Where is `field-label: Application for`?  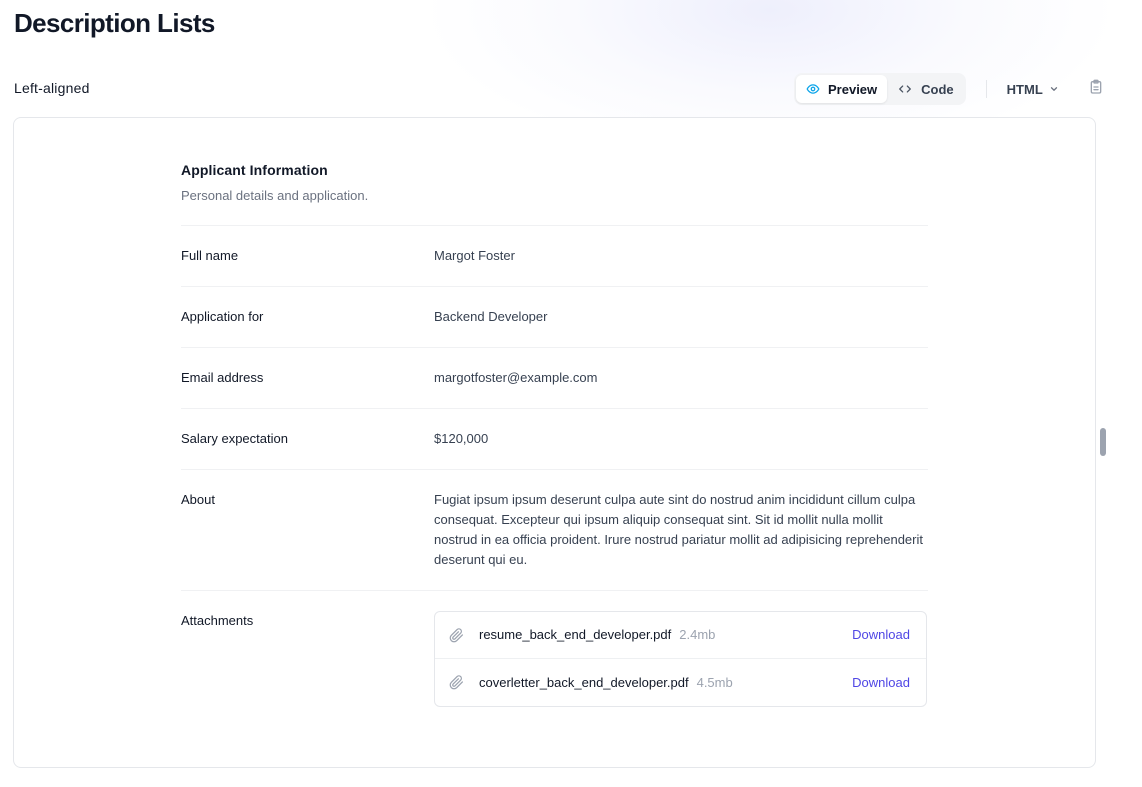 field-label: Application for is located at coordinates (222, 316).